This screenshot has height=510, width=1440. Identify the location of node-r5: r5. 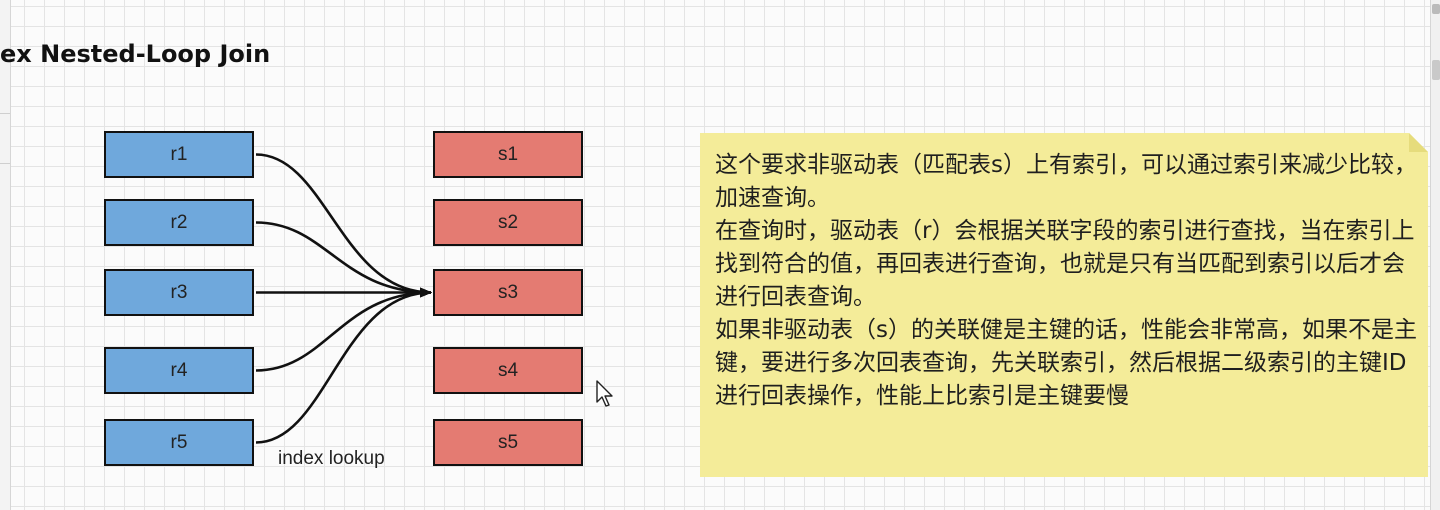
(179, 442).